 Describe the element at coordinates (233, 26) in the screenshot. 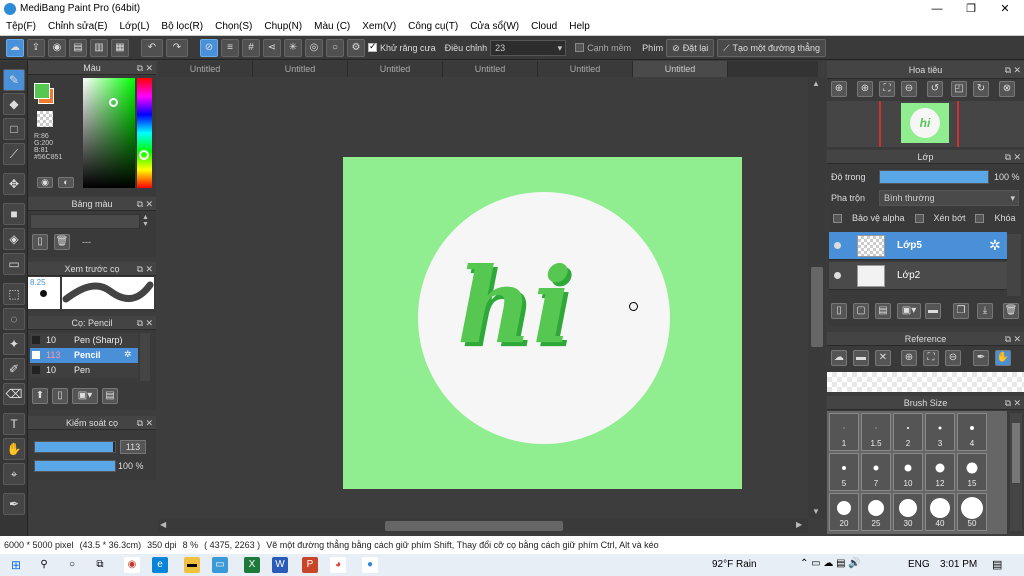

I see `menu-select: Chọn(S)` at that location.